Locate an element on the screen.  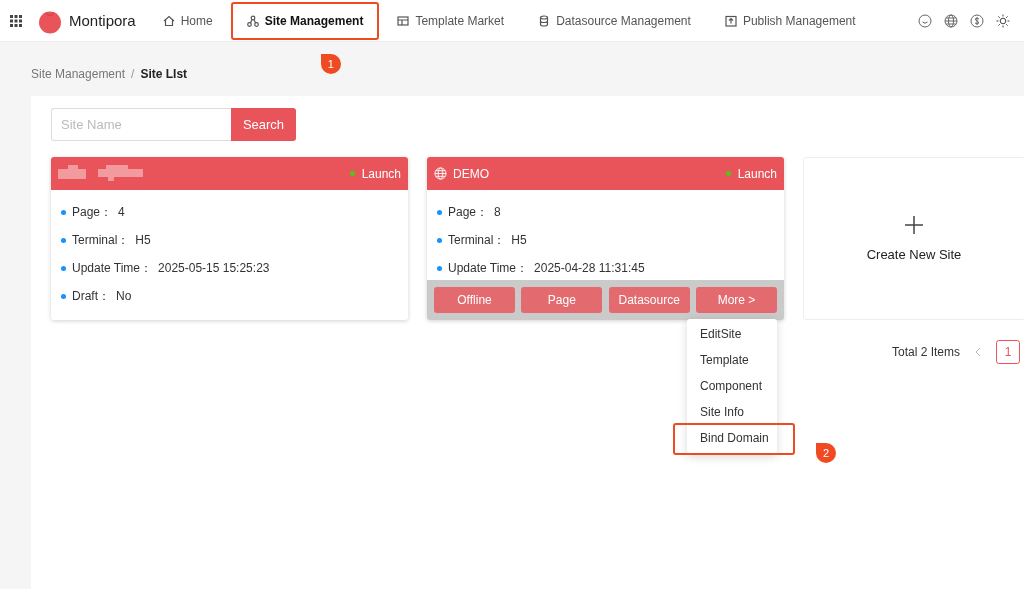
upload-icon is located at coordinates (730, 20).